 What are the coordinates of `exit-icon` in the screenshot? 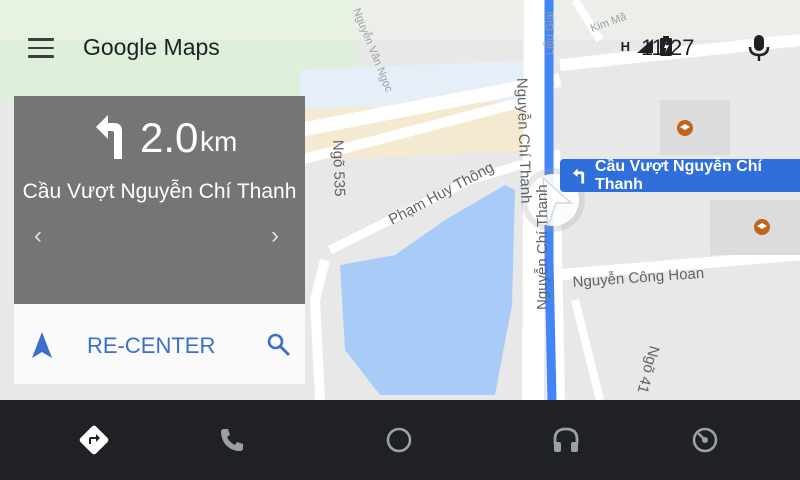 It's located at (705, 440).